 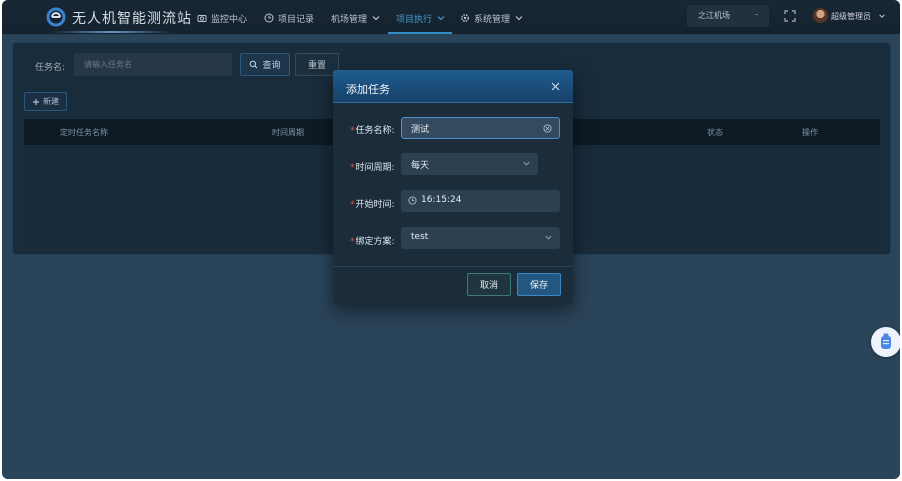 What do you see at coordinates (453, 266) in the screenshot?
I see `dialog-footer-divider` at bounding box center [453, 266].